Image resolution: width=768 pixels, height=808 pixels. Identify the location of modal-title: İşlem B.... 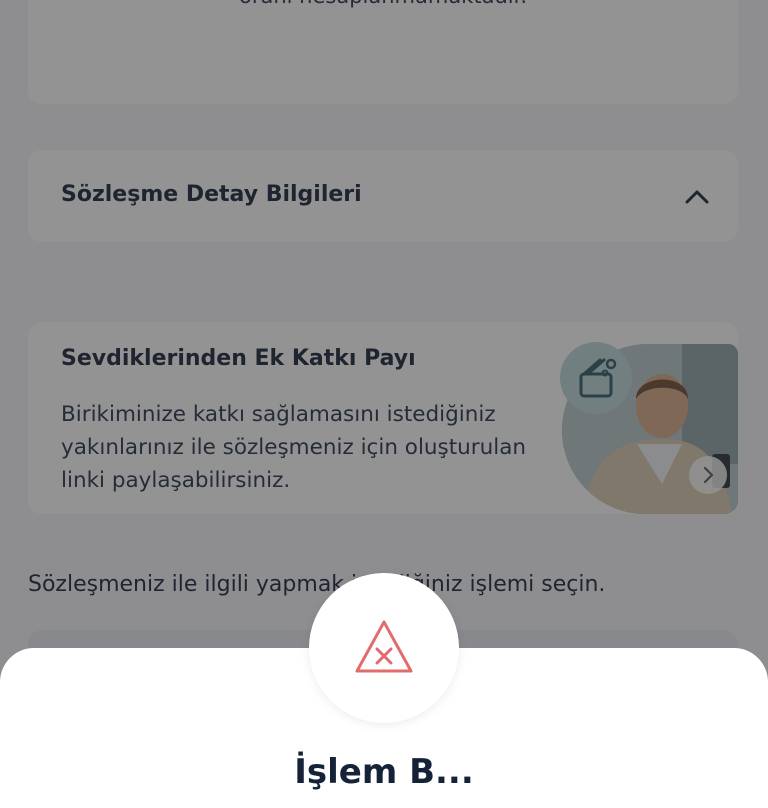
(384, 772).